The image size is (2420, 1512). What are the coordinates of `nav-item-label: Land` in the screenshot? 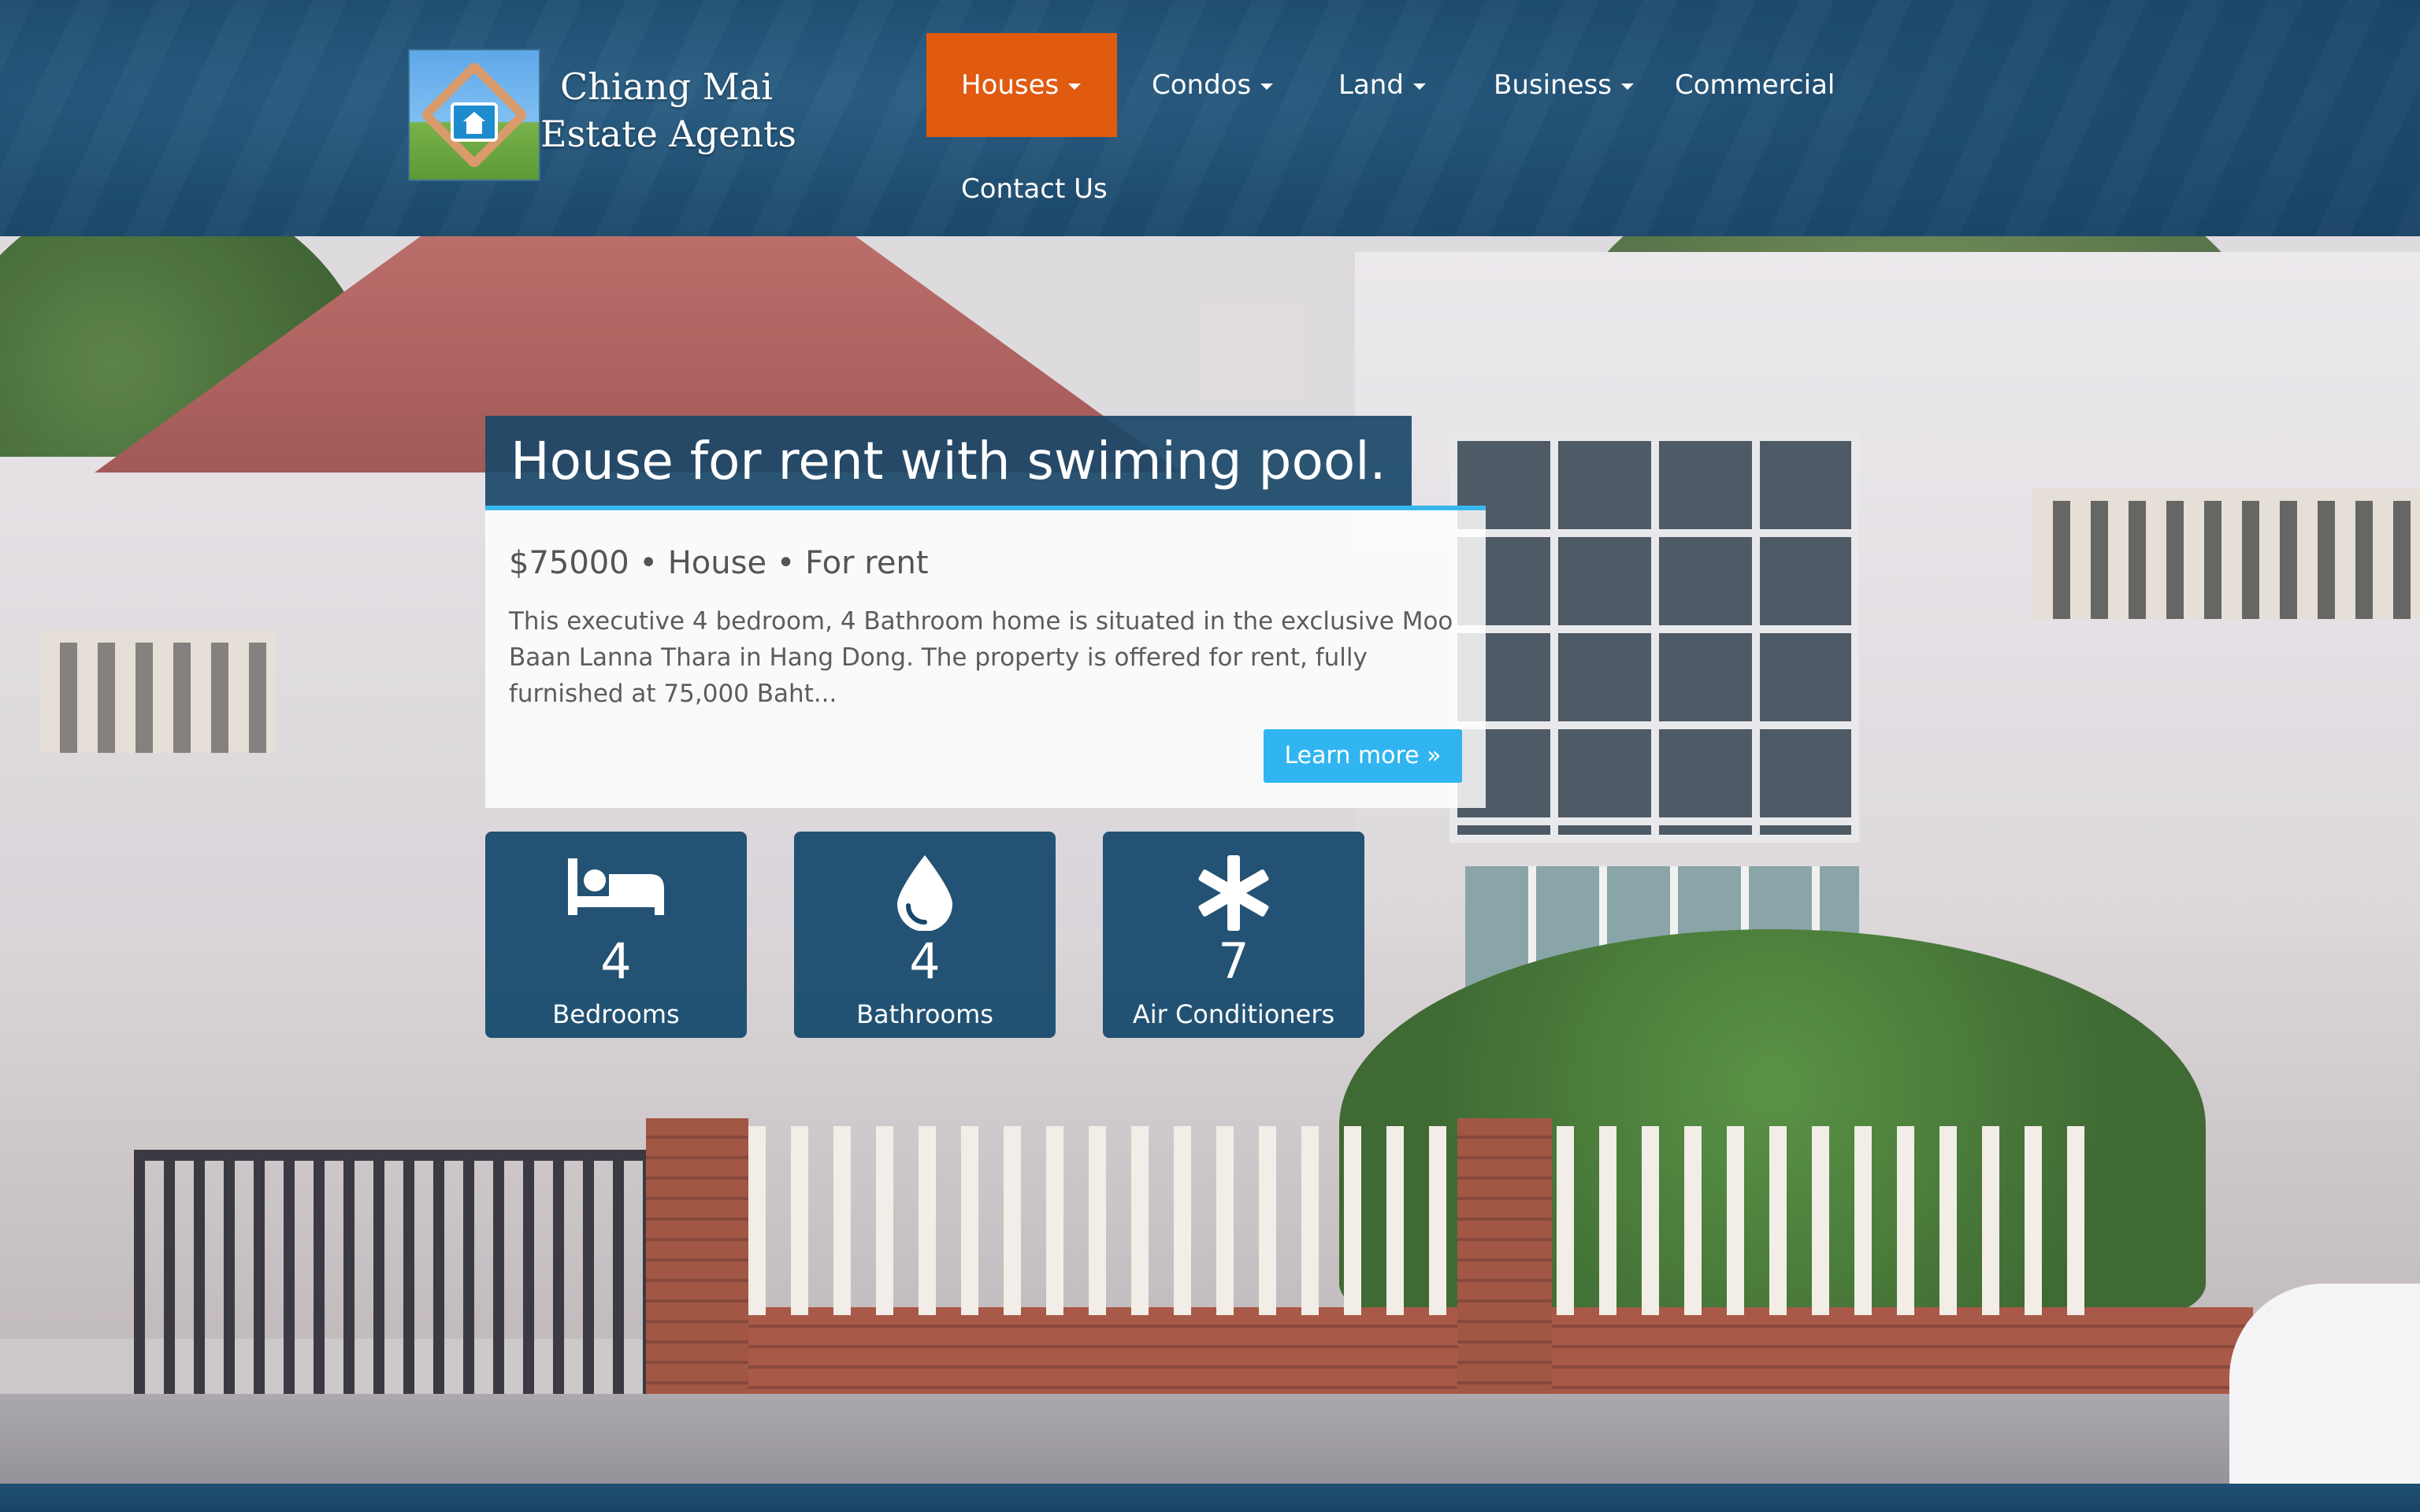 It's located at (1371, 85).